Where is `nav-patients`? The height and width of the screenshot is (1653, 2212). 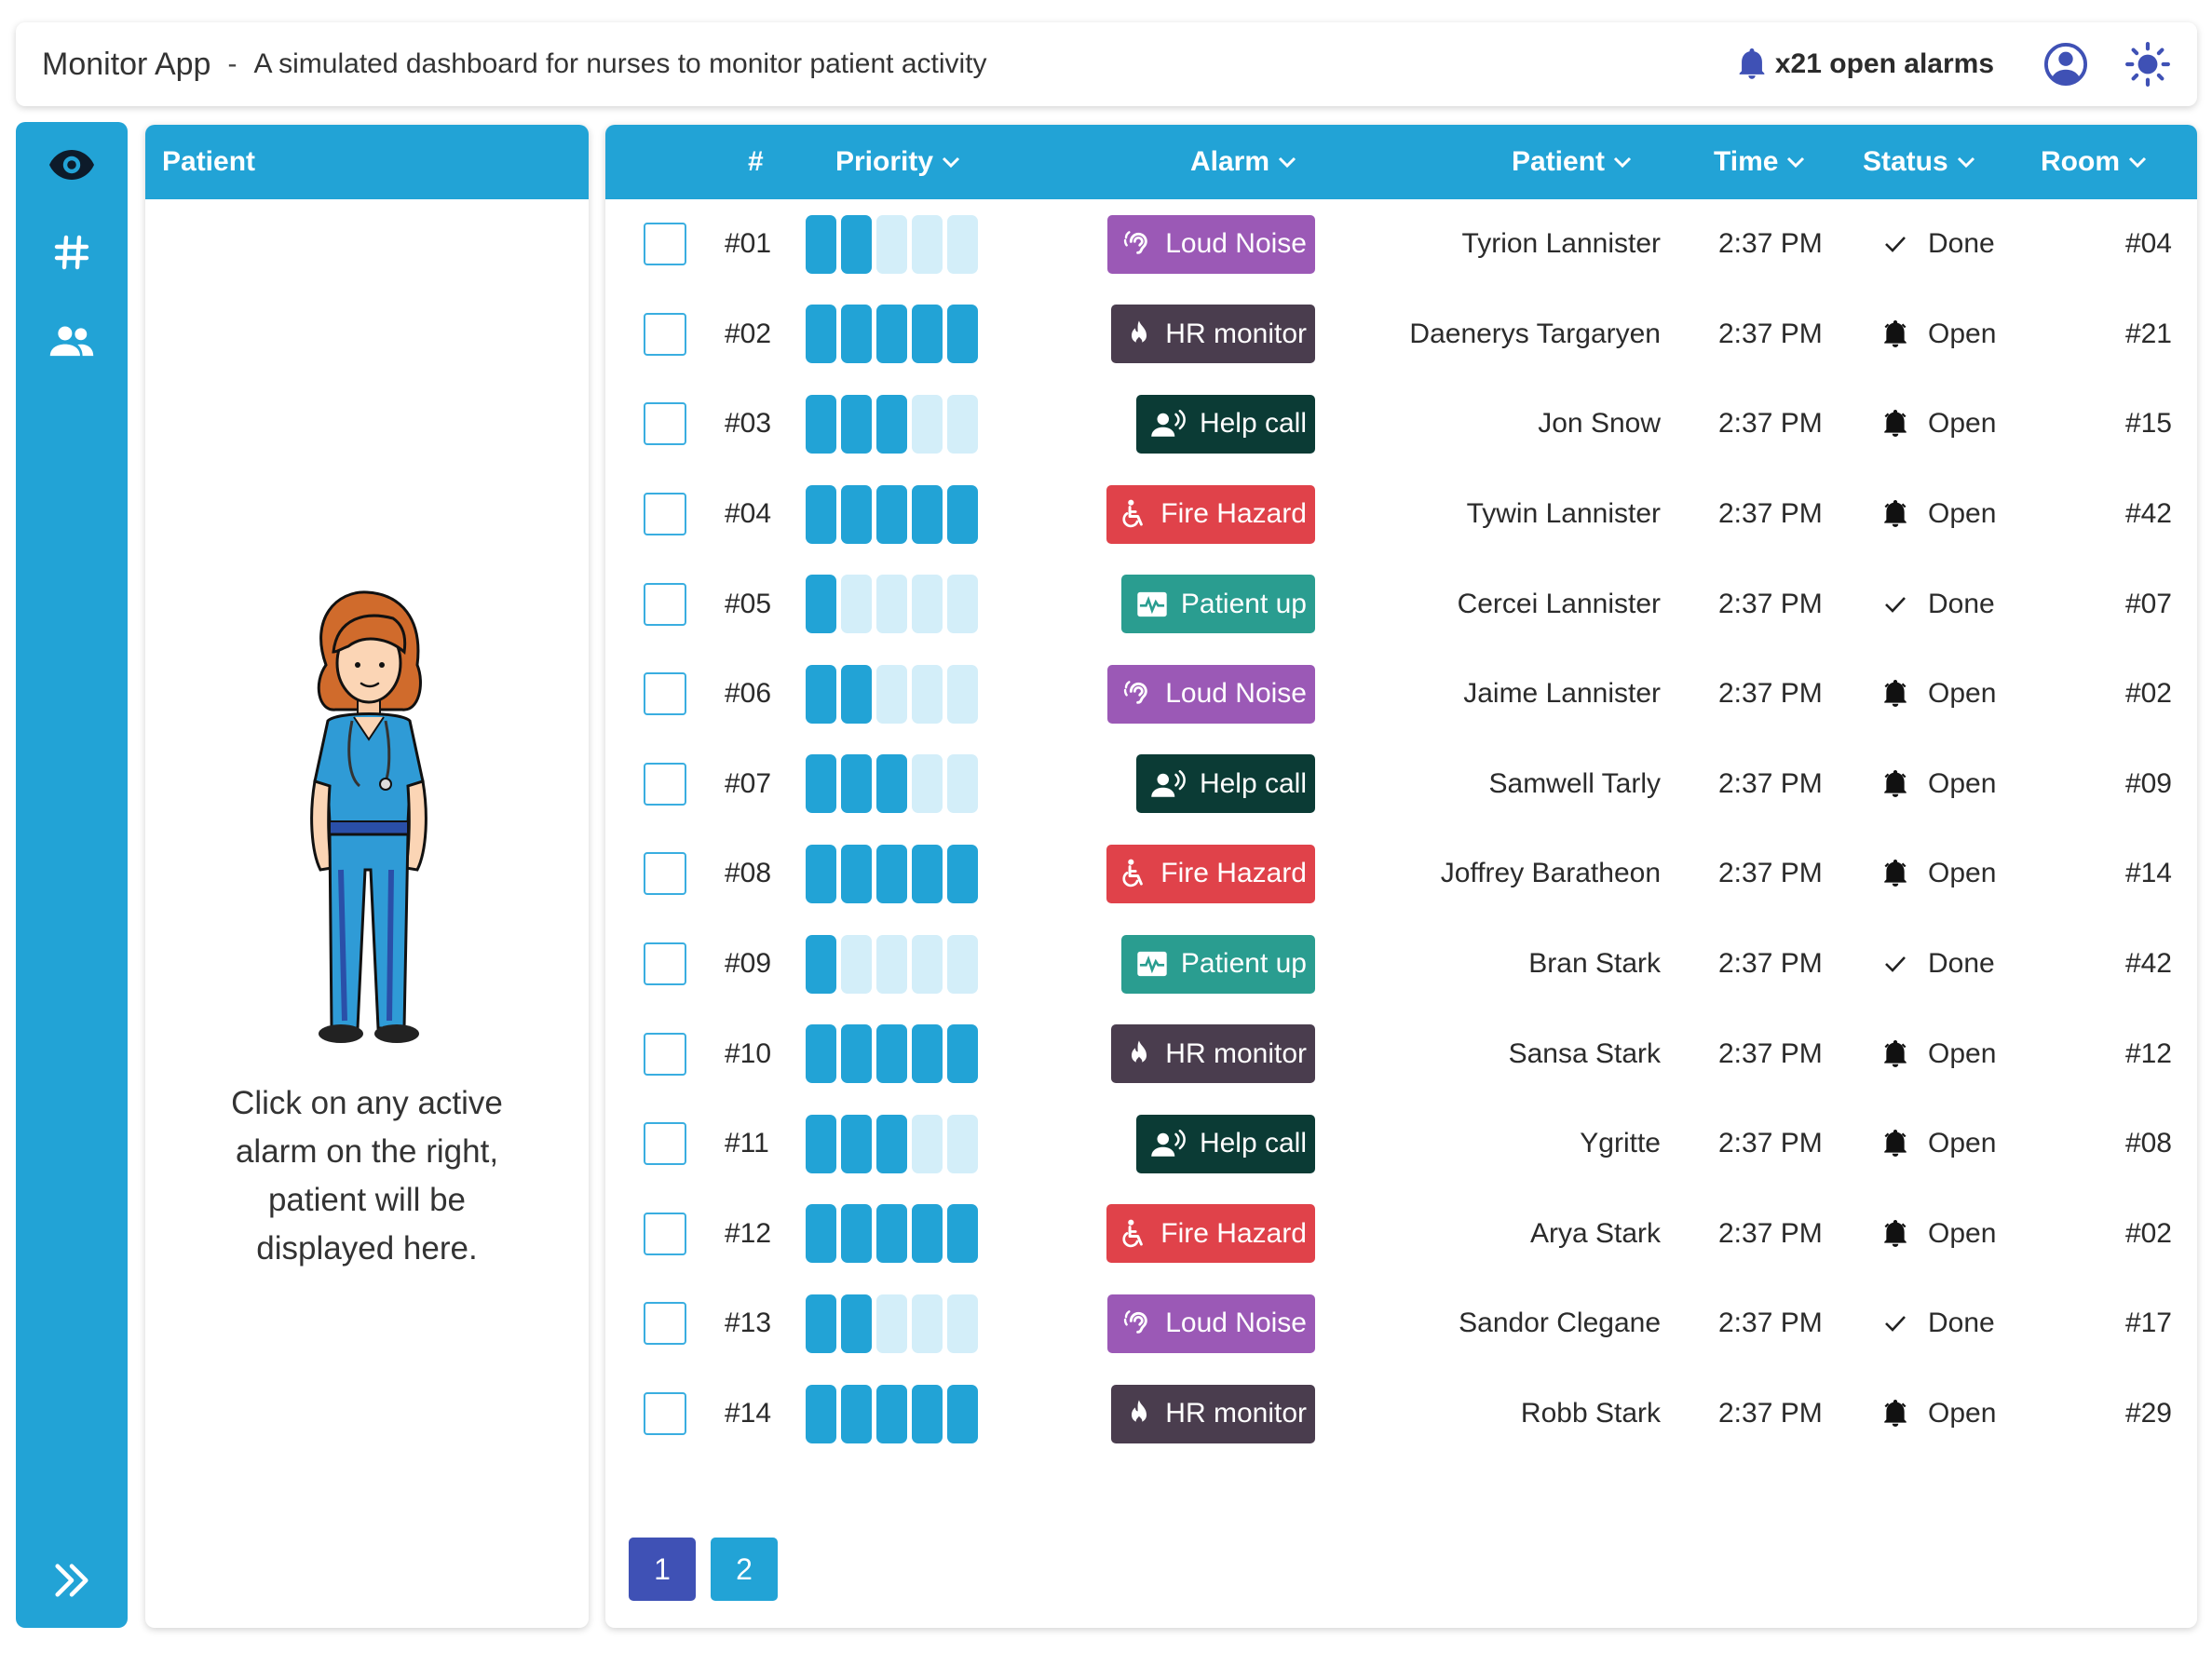 nav-patients is located at coordinates (72, 341).